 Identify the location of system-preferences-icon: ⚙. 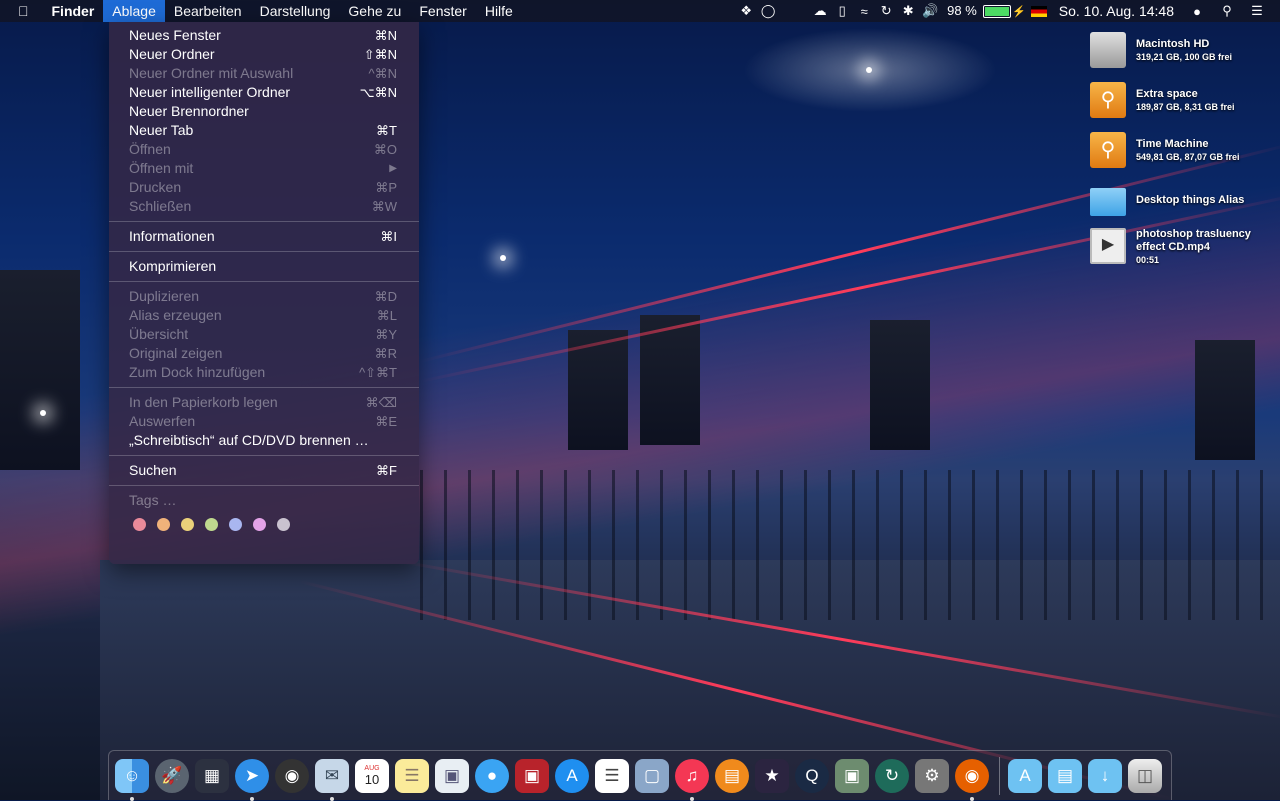
(932, 775).